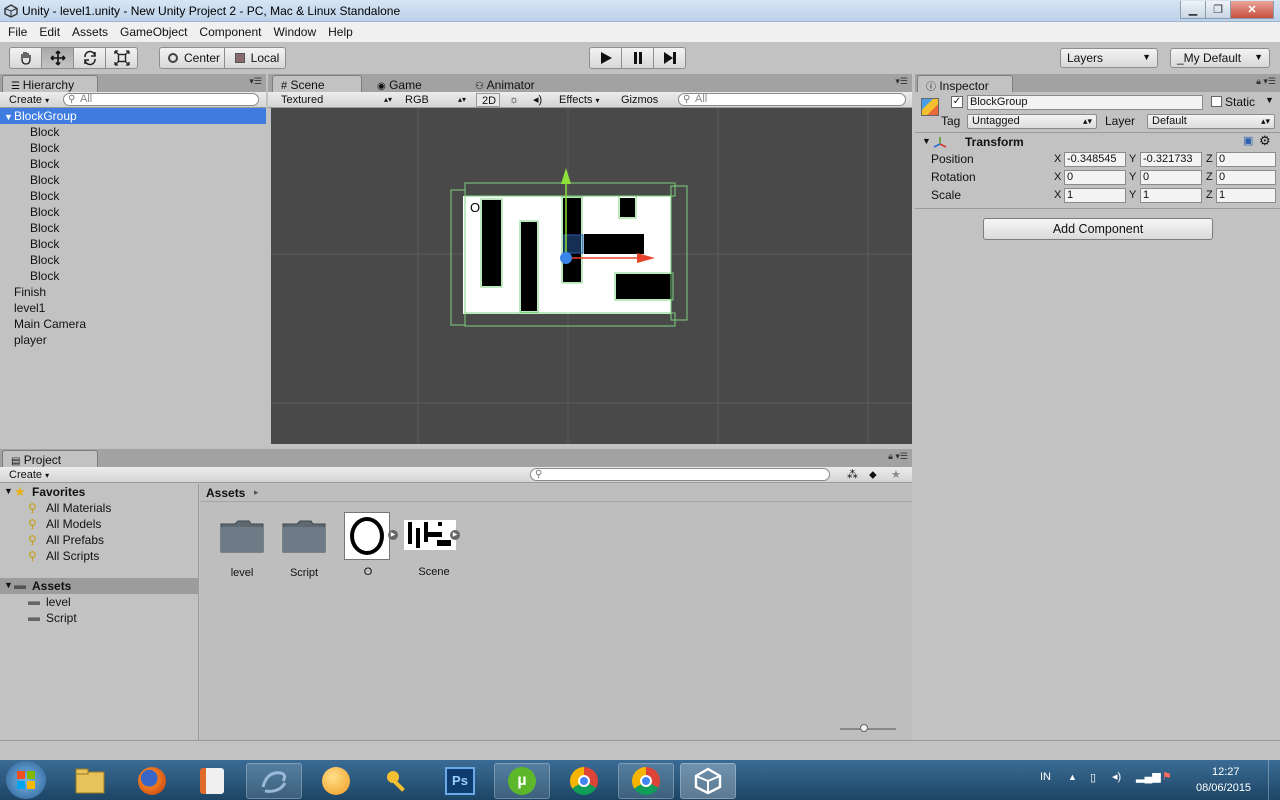 The width and height of the screenshot is (1280, 800). Describe the element at coordinates (488, 100) in the screenshot. I see `mode-2d-toggle: 2D` at that location.